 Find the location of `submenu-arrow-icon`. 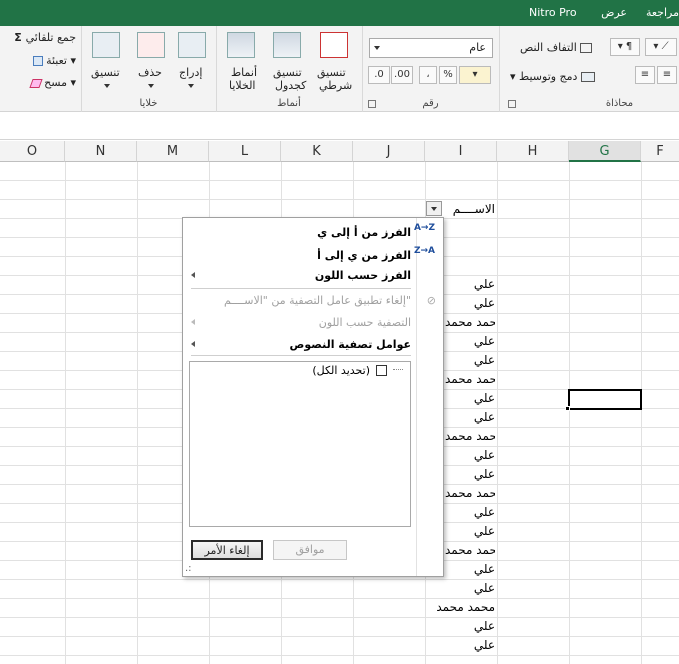

submenu-arrow-icon is located at coordinates (193, 322).